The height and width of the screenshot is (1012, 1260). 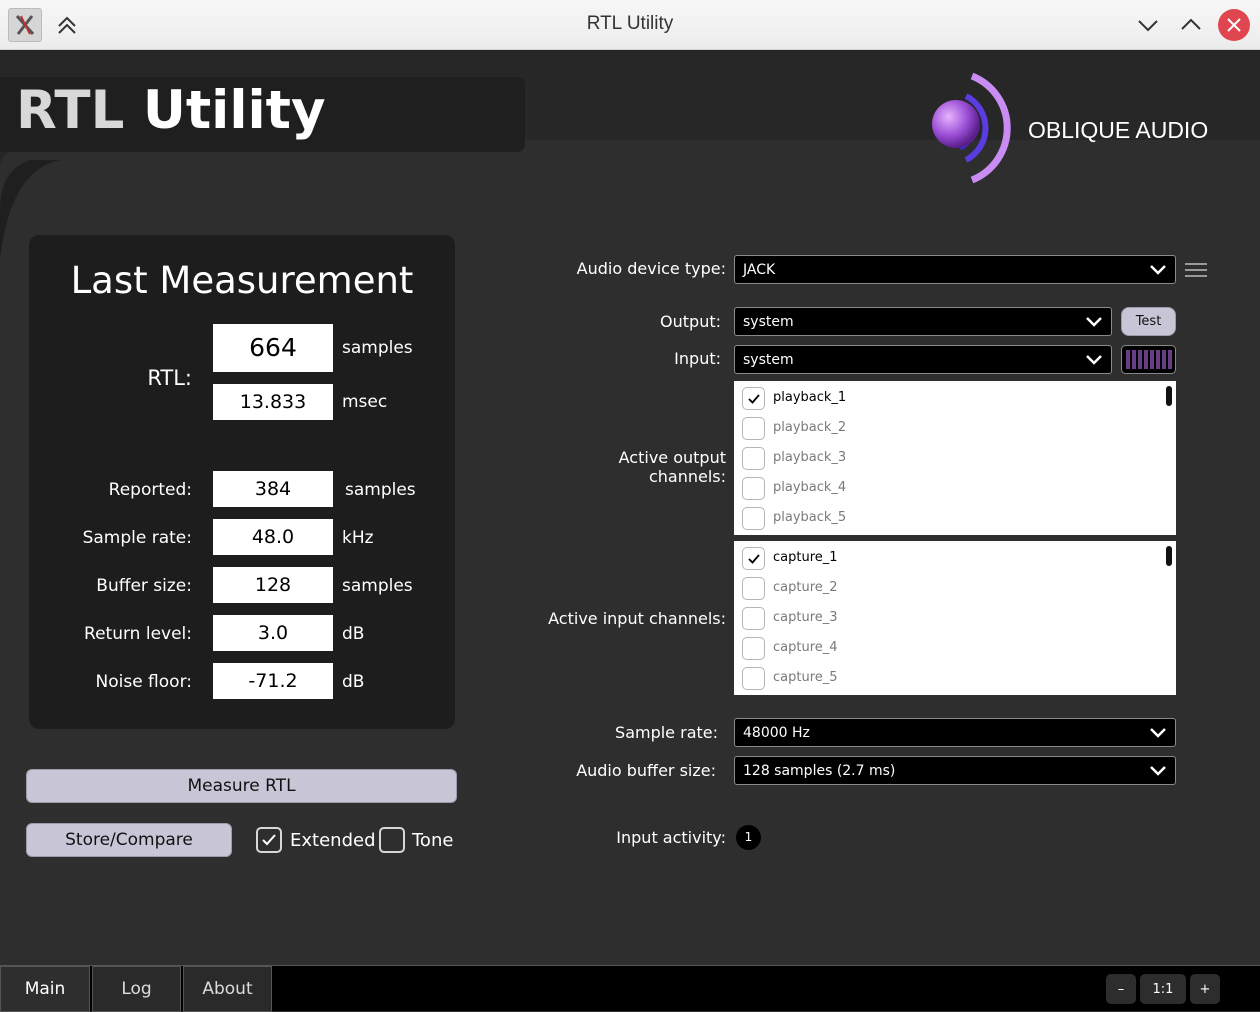 What do you see at coordinates (805, 677) in the screenshot?
I see `channel-name: capture_5` at bounding box center [805, 677].